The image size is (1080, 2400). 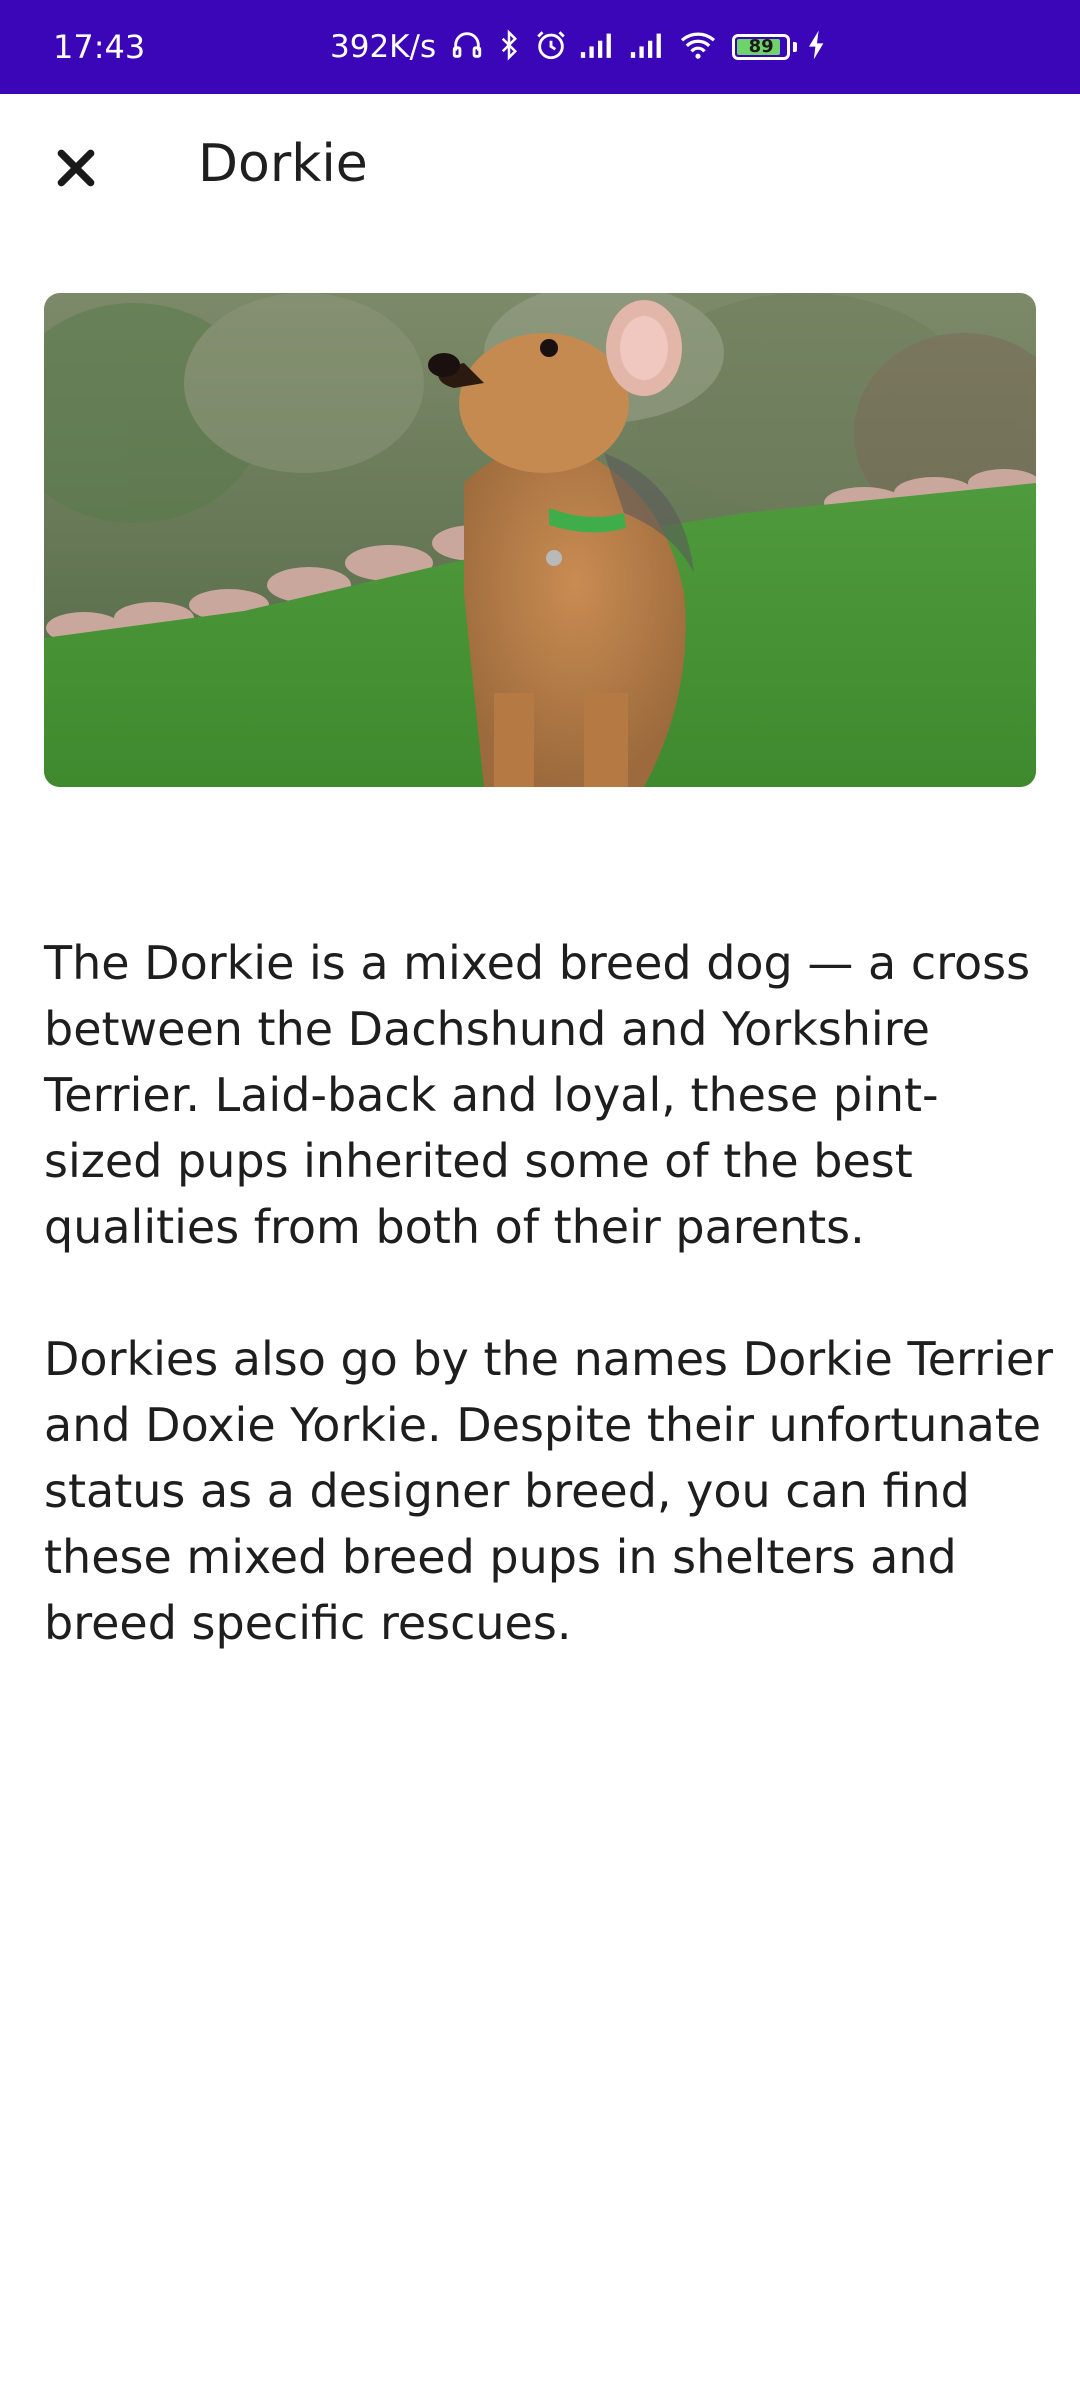 I want to click on battery-icon: 89, so click(x=761, y=47).